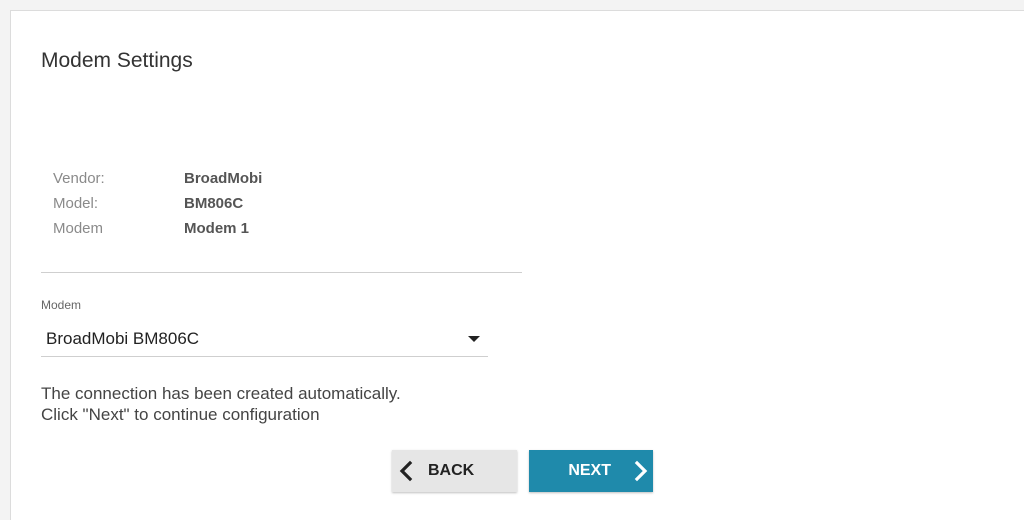  I want to click on next-button-label: NEXT, so click(589, 470).